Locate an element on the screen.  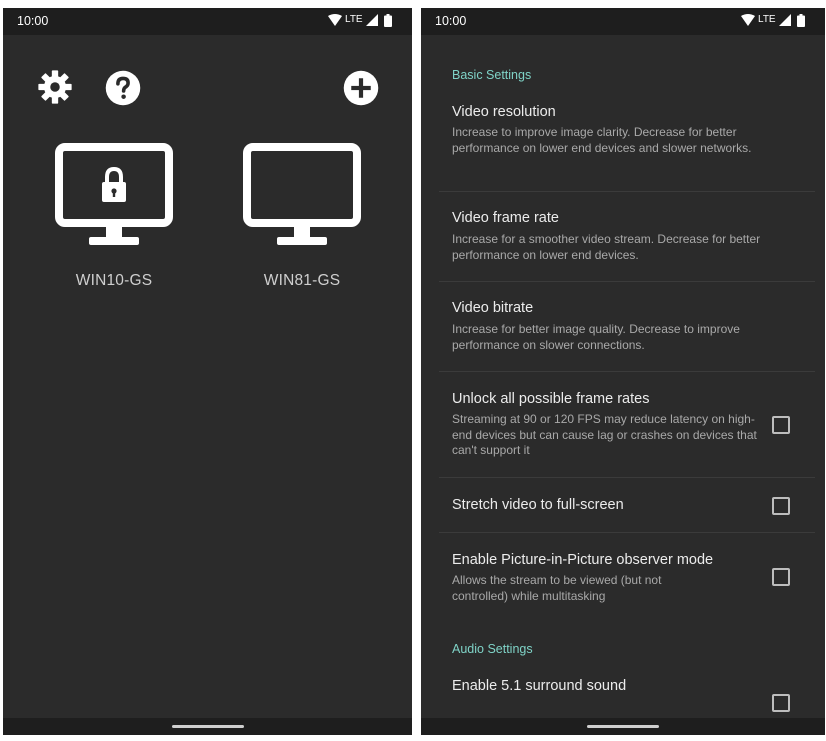
section-audio-settings: Audio Settings is located at coordinates (492, 649).